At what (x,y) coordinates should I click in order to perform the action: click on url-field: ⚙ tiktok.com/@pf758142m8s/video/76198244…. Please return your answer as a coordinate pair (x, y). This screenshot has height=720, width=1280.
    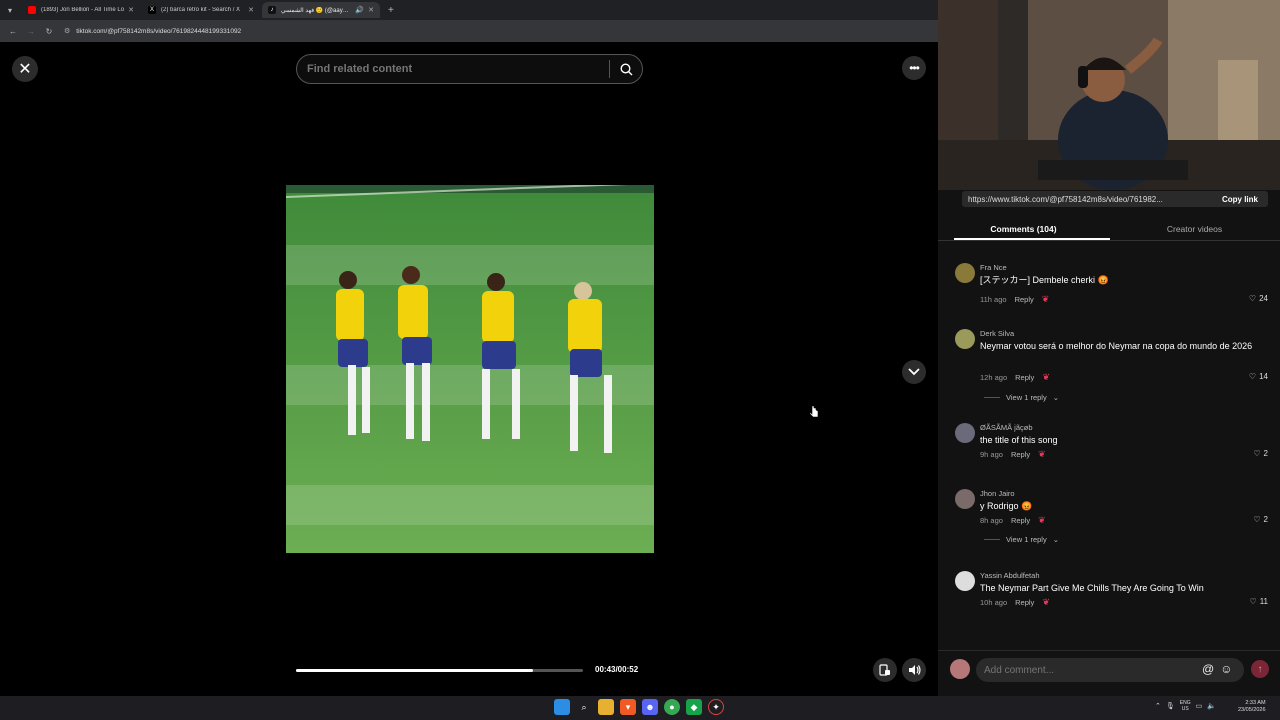
    Looking at the image, I should click on (153, 31).